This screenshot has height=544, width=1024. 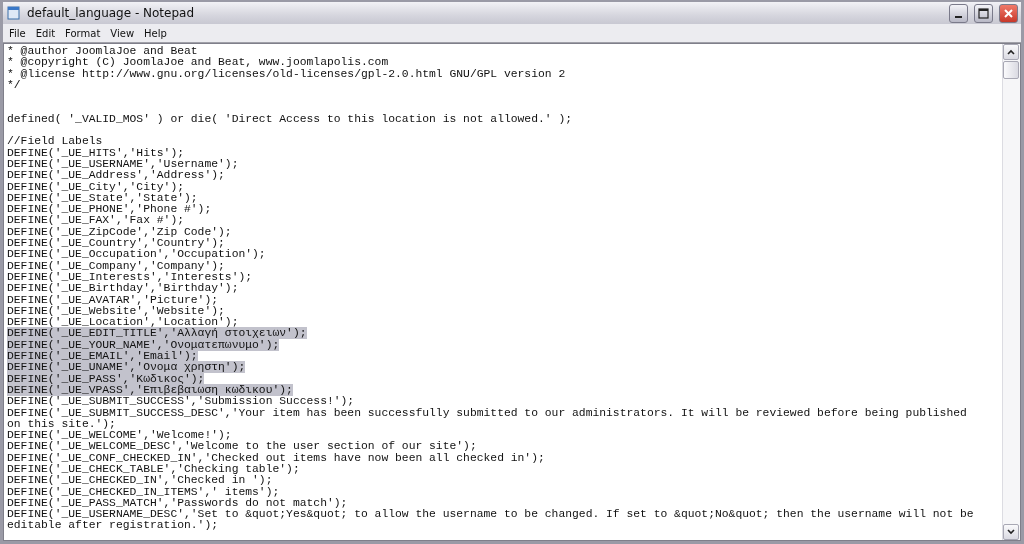 What do you see at coordinates (123, 288) in the screenshot?
I see `code-line: DEFINE('_UE_Birthday','Birthday');` at bounding box center [123, 288].